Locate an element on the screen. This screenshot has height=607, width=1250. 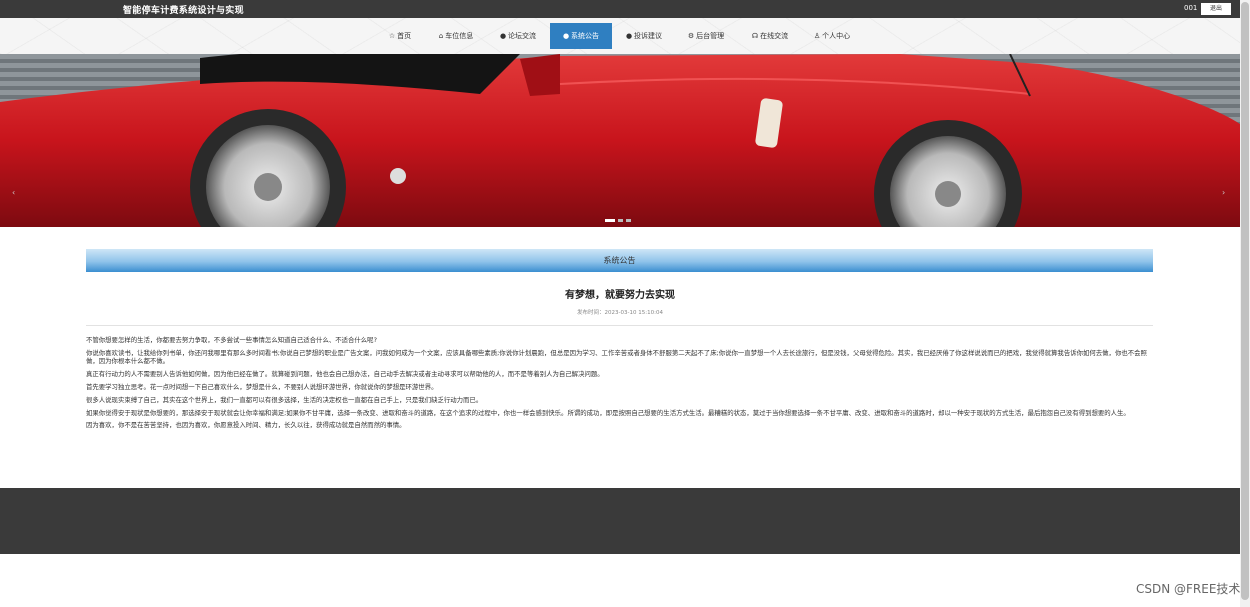
nav-item-forum: ● 论坛交流 is located at coordinates (518, 36).